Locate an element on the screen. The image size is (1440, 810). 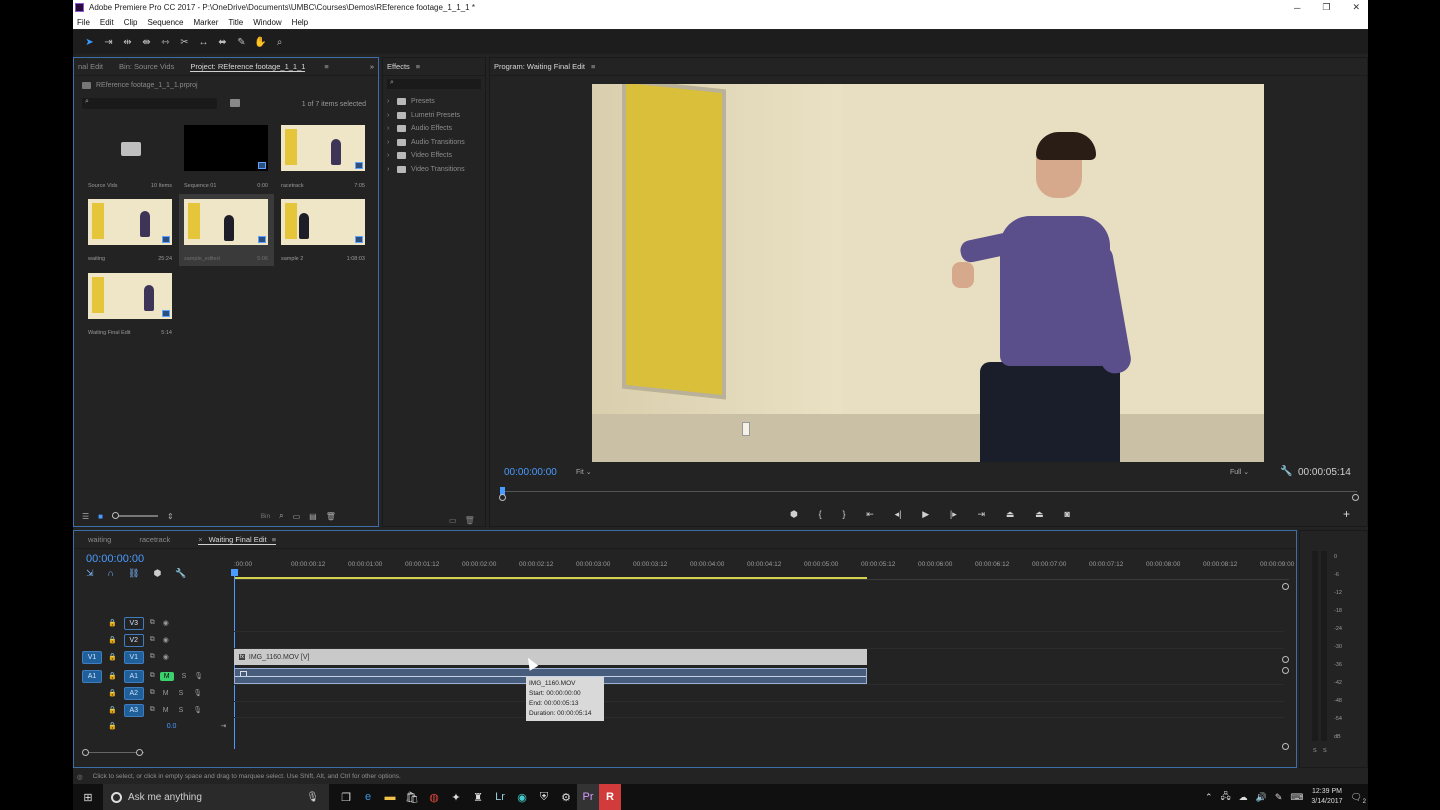
maximize-button: ❐ is located at coordinates (1326, 7).